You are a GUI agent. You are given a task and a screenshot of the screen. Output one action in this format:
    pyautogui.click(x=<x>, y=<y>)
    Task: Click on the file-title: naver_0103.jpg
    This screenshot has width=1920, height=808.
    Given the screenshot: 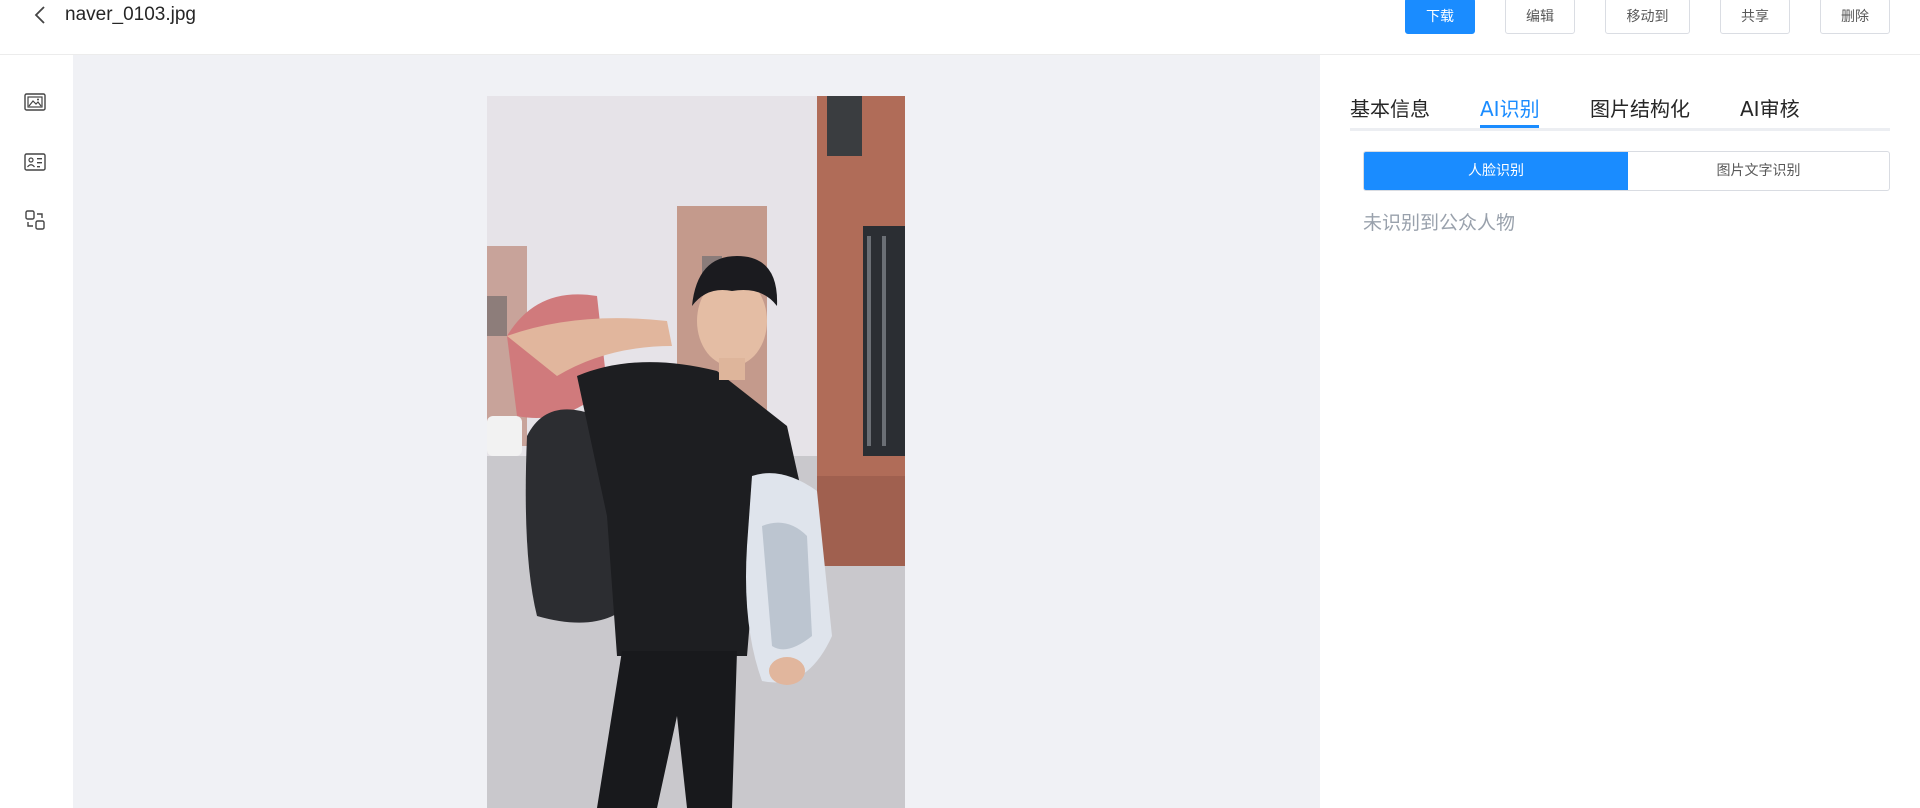 What is the action you would take?
    pyautogui.click(x=130, y=14)
    